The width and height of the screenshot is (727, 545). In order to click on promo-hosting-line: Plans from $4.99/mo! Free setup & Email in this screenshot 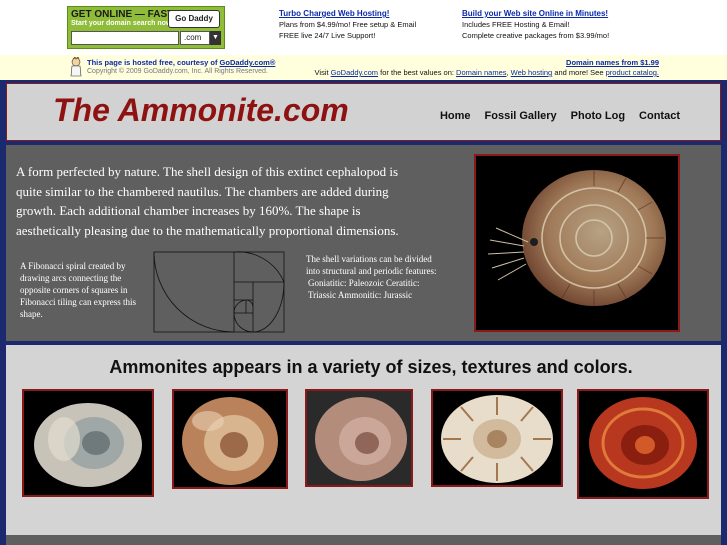, I will do `click(348, 24)`.